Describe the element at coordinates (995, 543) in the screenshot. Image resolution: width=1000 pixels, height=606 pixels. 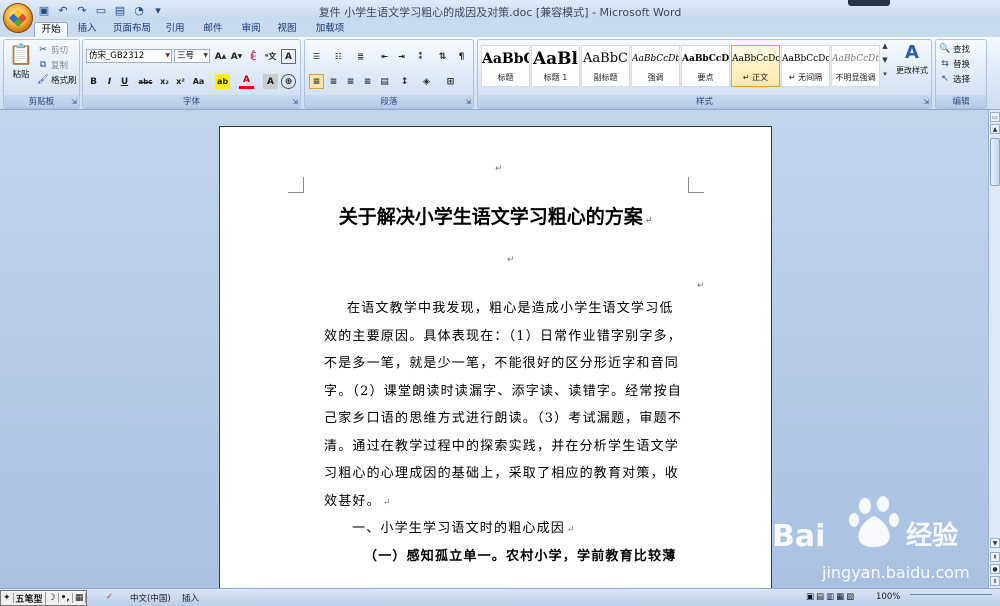
I see `scroll-down-icon: ▼` at that location.